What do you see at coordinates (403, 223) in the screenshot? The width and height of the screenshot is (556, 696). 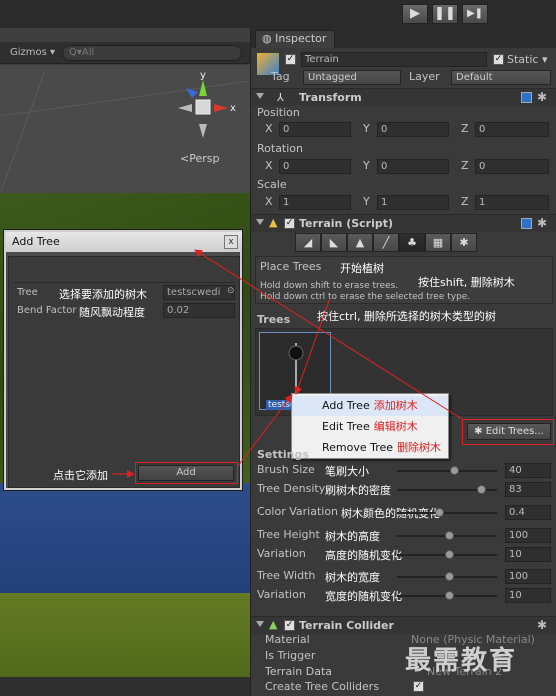 I see `terrain-script-header: ▲ ✓ Terrain (Script) ✱` at bounding box center [403, 223].